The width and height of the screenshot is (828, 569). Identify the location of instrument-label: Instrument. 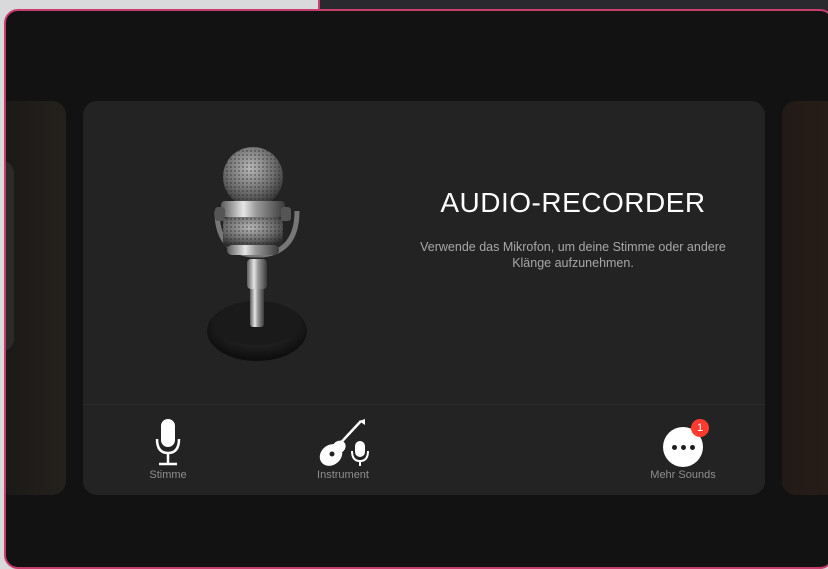
(343, 475).